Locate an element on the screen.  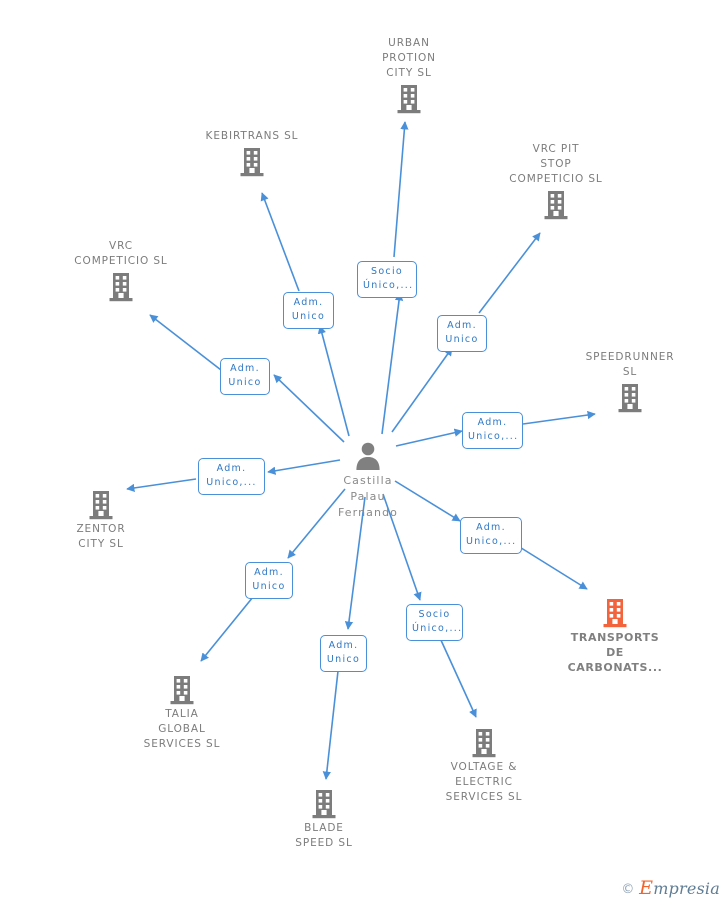
edge-line-kebirtrans is located at coordinates (333, 381).